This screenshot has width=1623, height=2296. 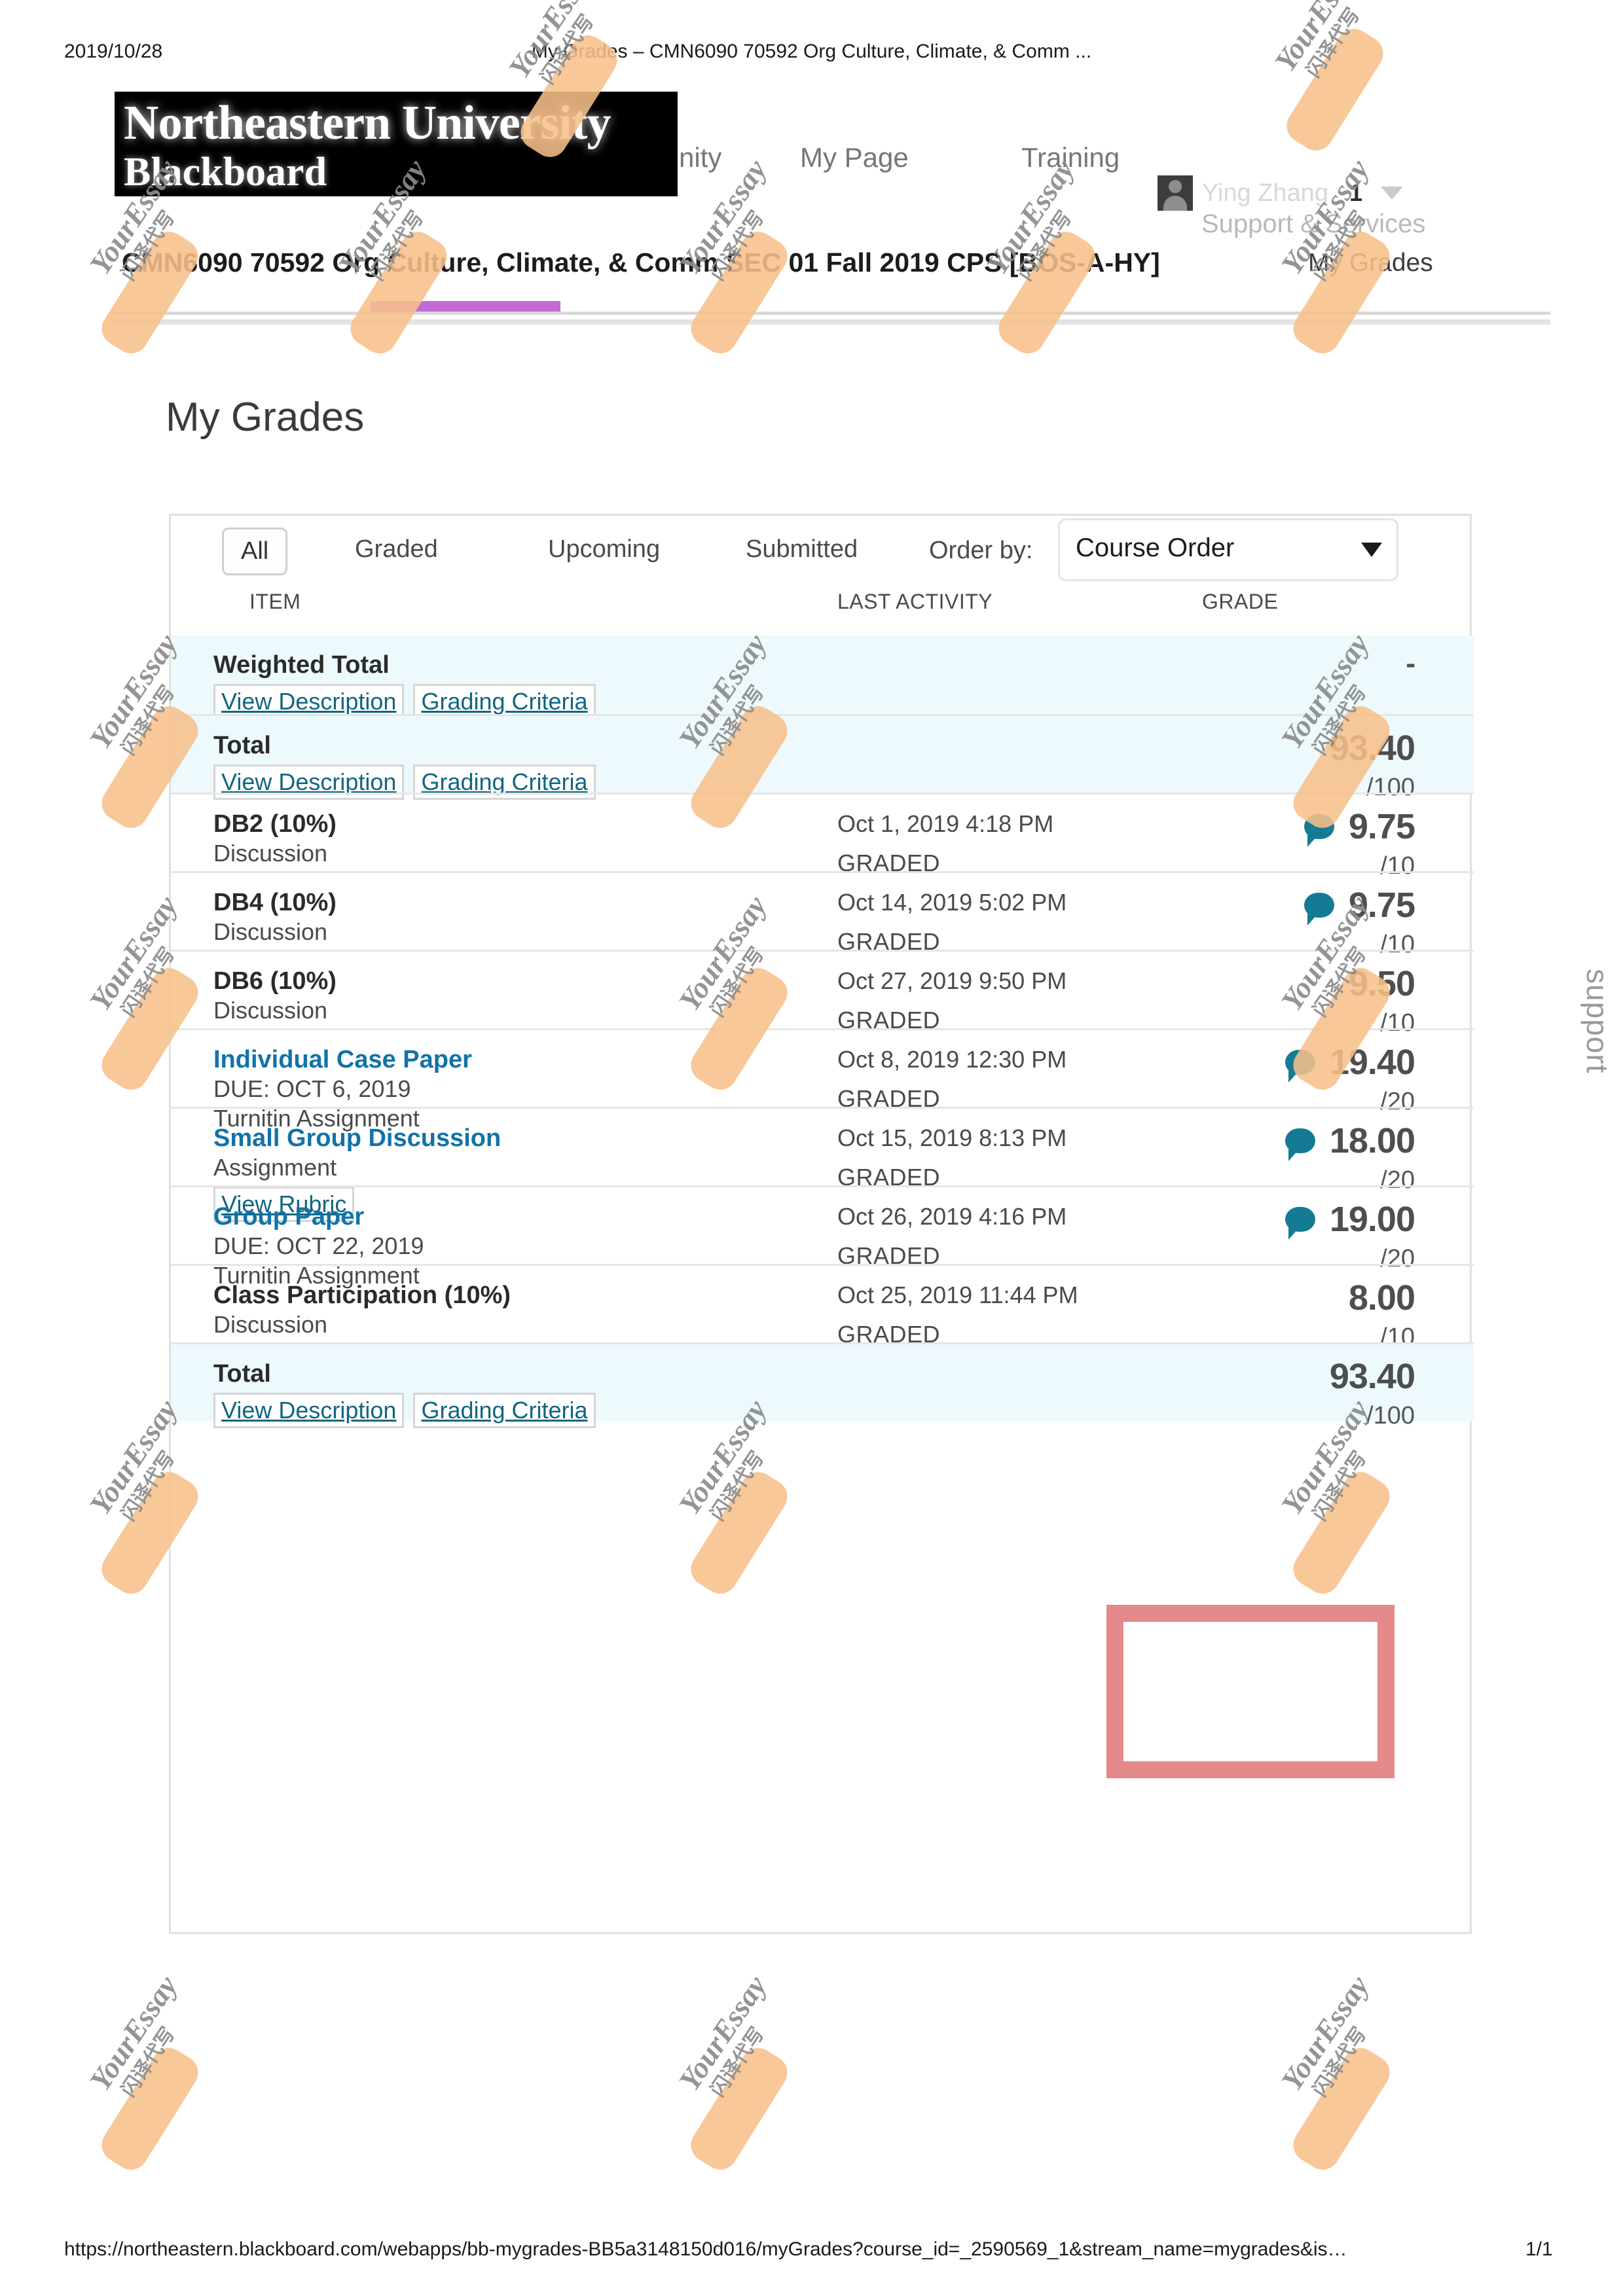 What do you see at coordinates (802, 549) in the screenshot?
I see `filter-tab-submitted: Submitted` at bounding box center [802, 549].